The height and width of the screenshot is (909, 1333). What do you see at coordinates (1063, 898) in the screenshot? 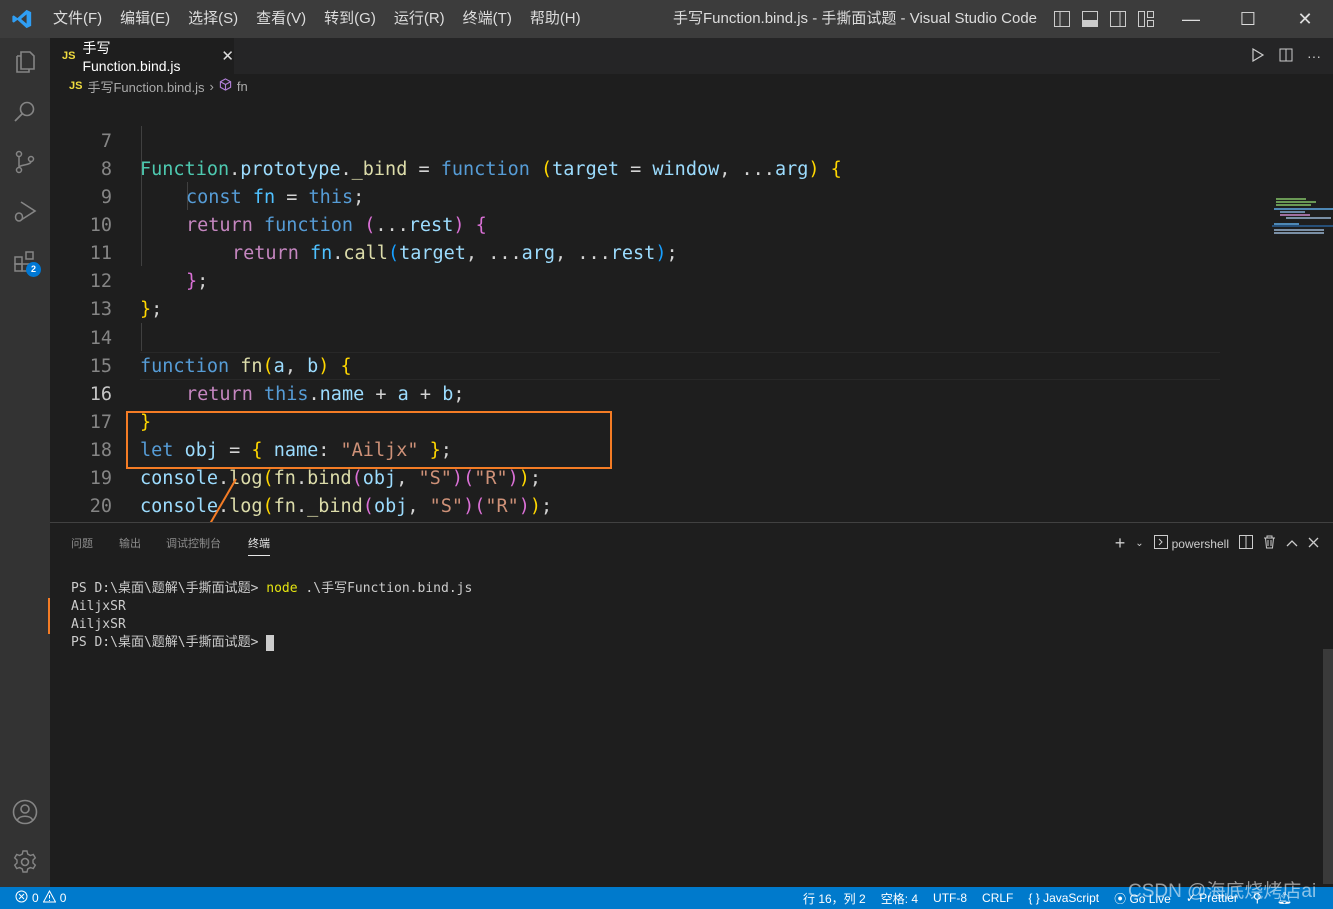
I see `language-mode: { } JavaScript` at bounding box center [1063, 898].